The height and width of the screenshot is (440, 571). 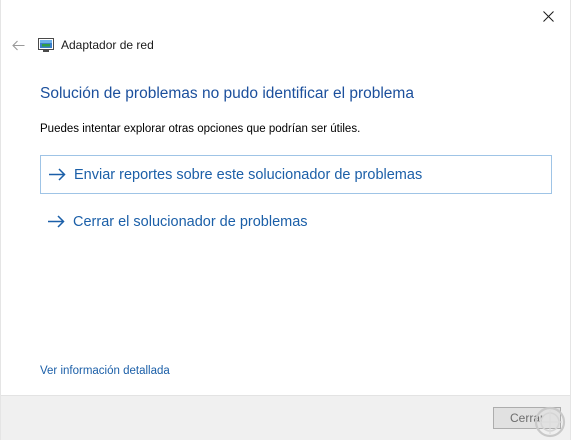 I want to click on network-adapter-icon, so click(x=46, y=45).